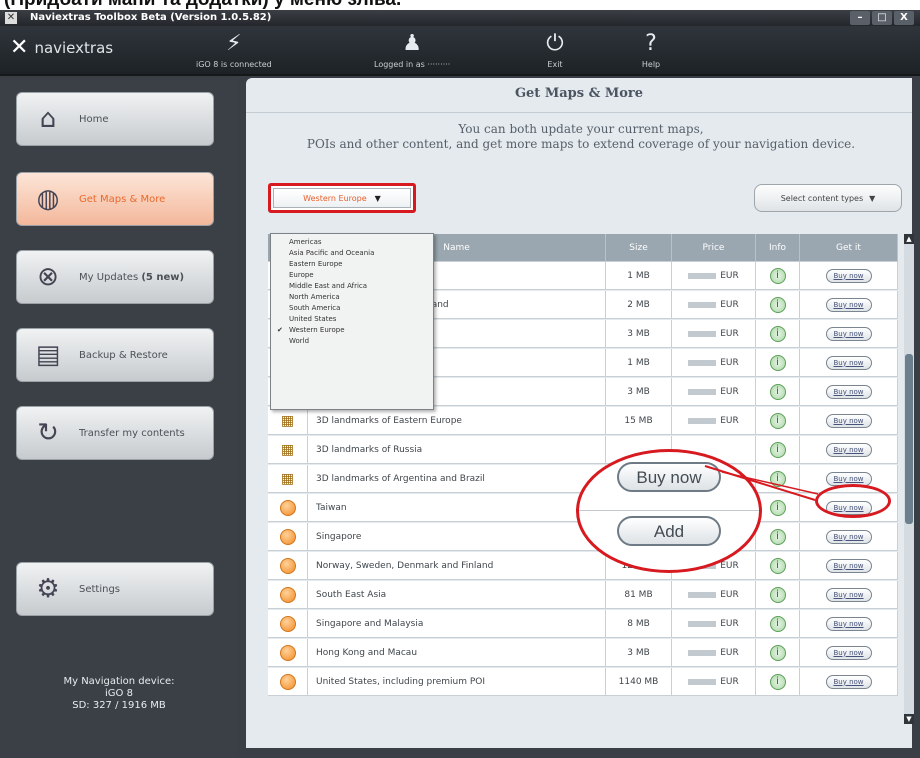  What do you see at coordinates (288, 421) in the screenshot?
I see `row-icon-cell: ▦` at bounding box center [288, 421].